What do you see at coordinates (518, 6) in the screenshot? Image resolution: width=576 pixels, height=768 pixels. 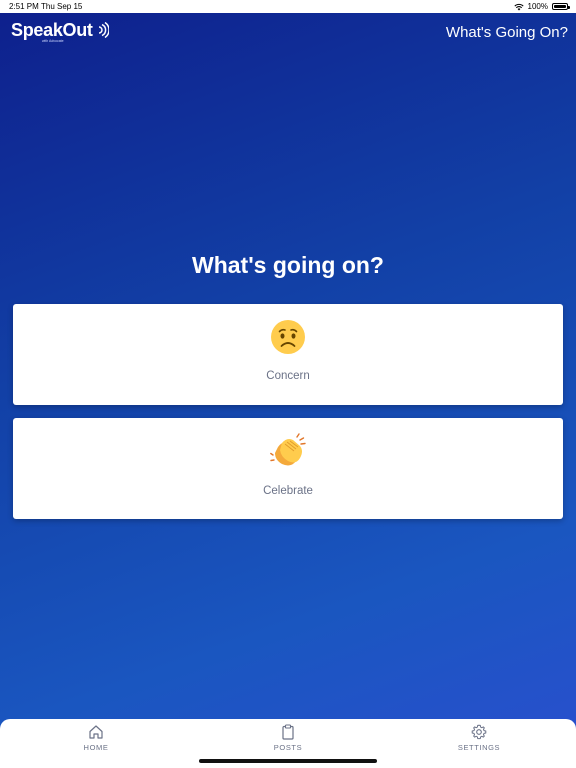 I see `wifi-icon` at bounding box center [518, 6].